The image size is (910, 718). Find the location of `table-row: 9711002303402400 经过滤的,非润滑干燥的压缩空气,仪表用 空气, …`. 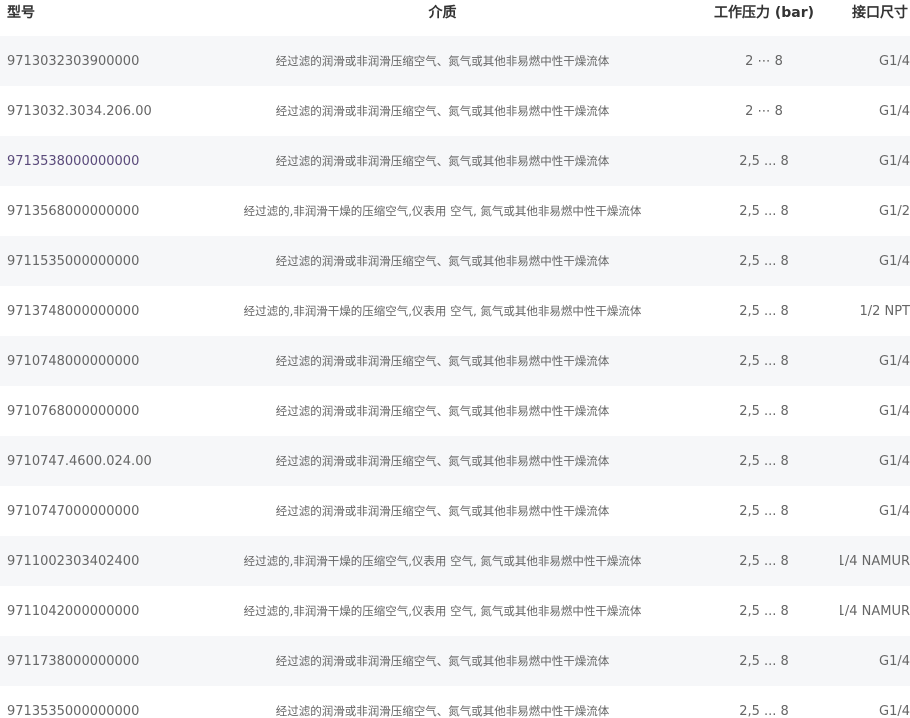

table-row: 9711002303402400 经过滤的,非润滑干燥的压缩空气,仪表用 空气, … is located at coordinates (455, 561).